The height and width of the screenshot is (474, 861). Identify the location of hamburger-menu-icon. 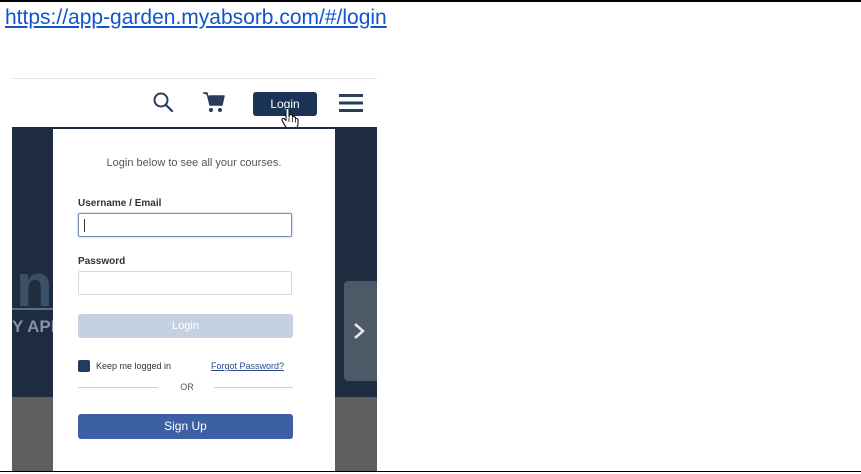
(351, 103).